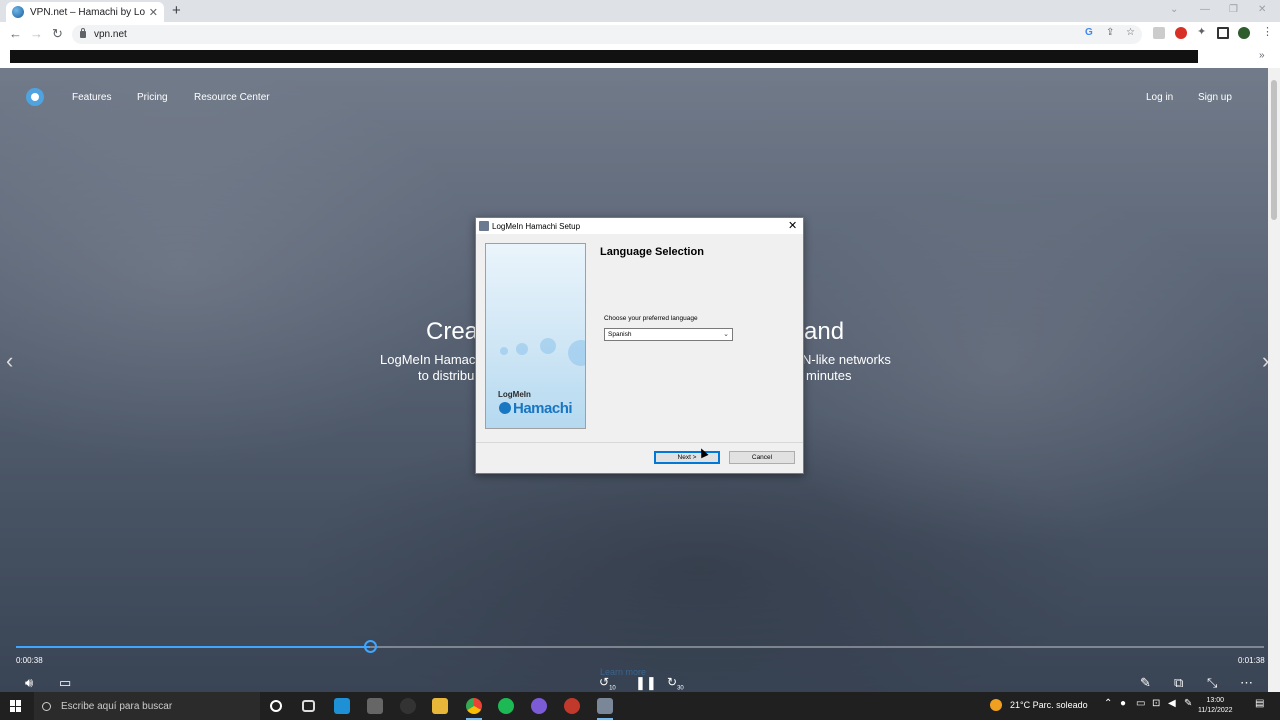 The height and width of the screenshot is (720, 1280). Describe the element at coordinates (29, 683) in the screenshot. I see `volume-icon: 🔊︎` at that location.